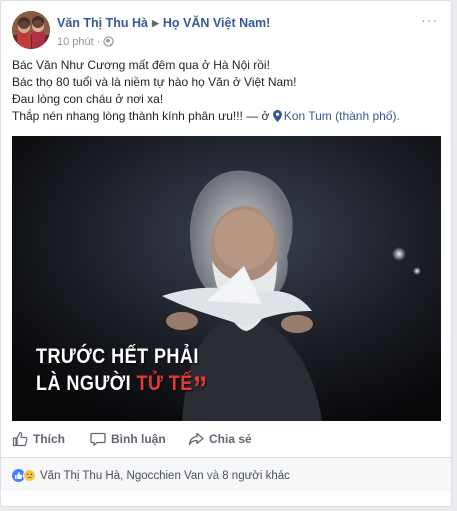  What do you see at coordinates (102, 23) in the screenshot?
I see `author-name: Văn Thị Thu Hà` at bounding box center [102, 23].